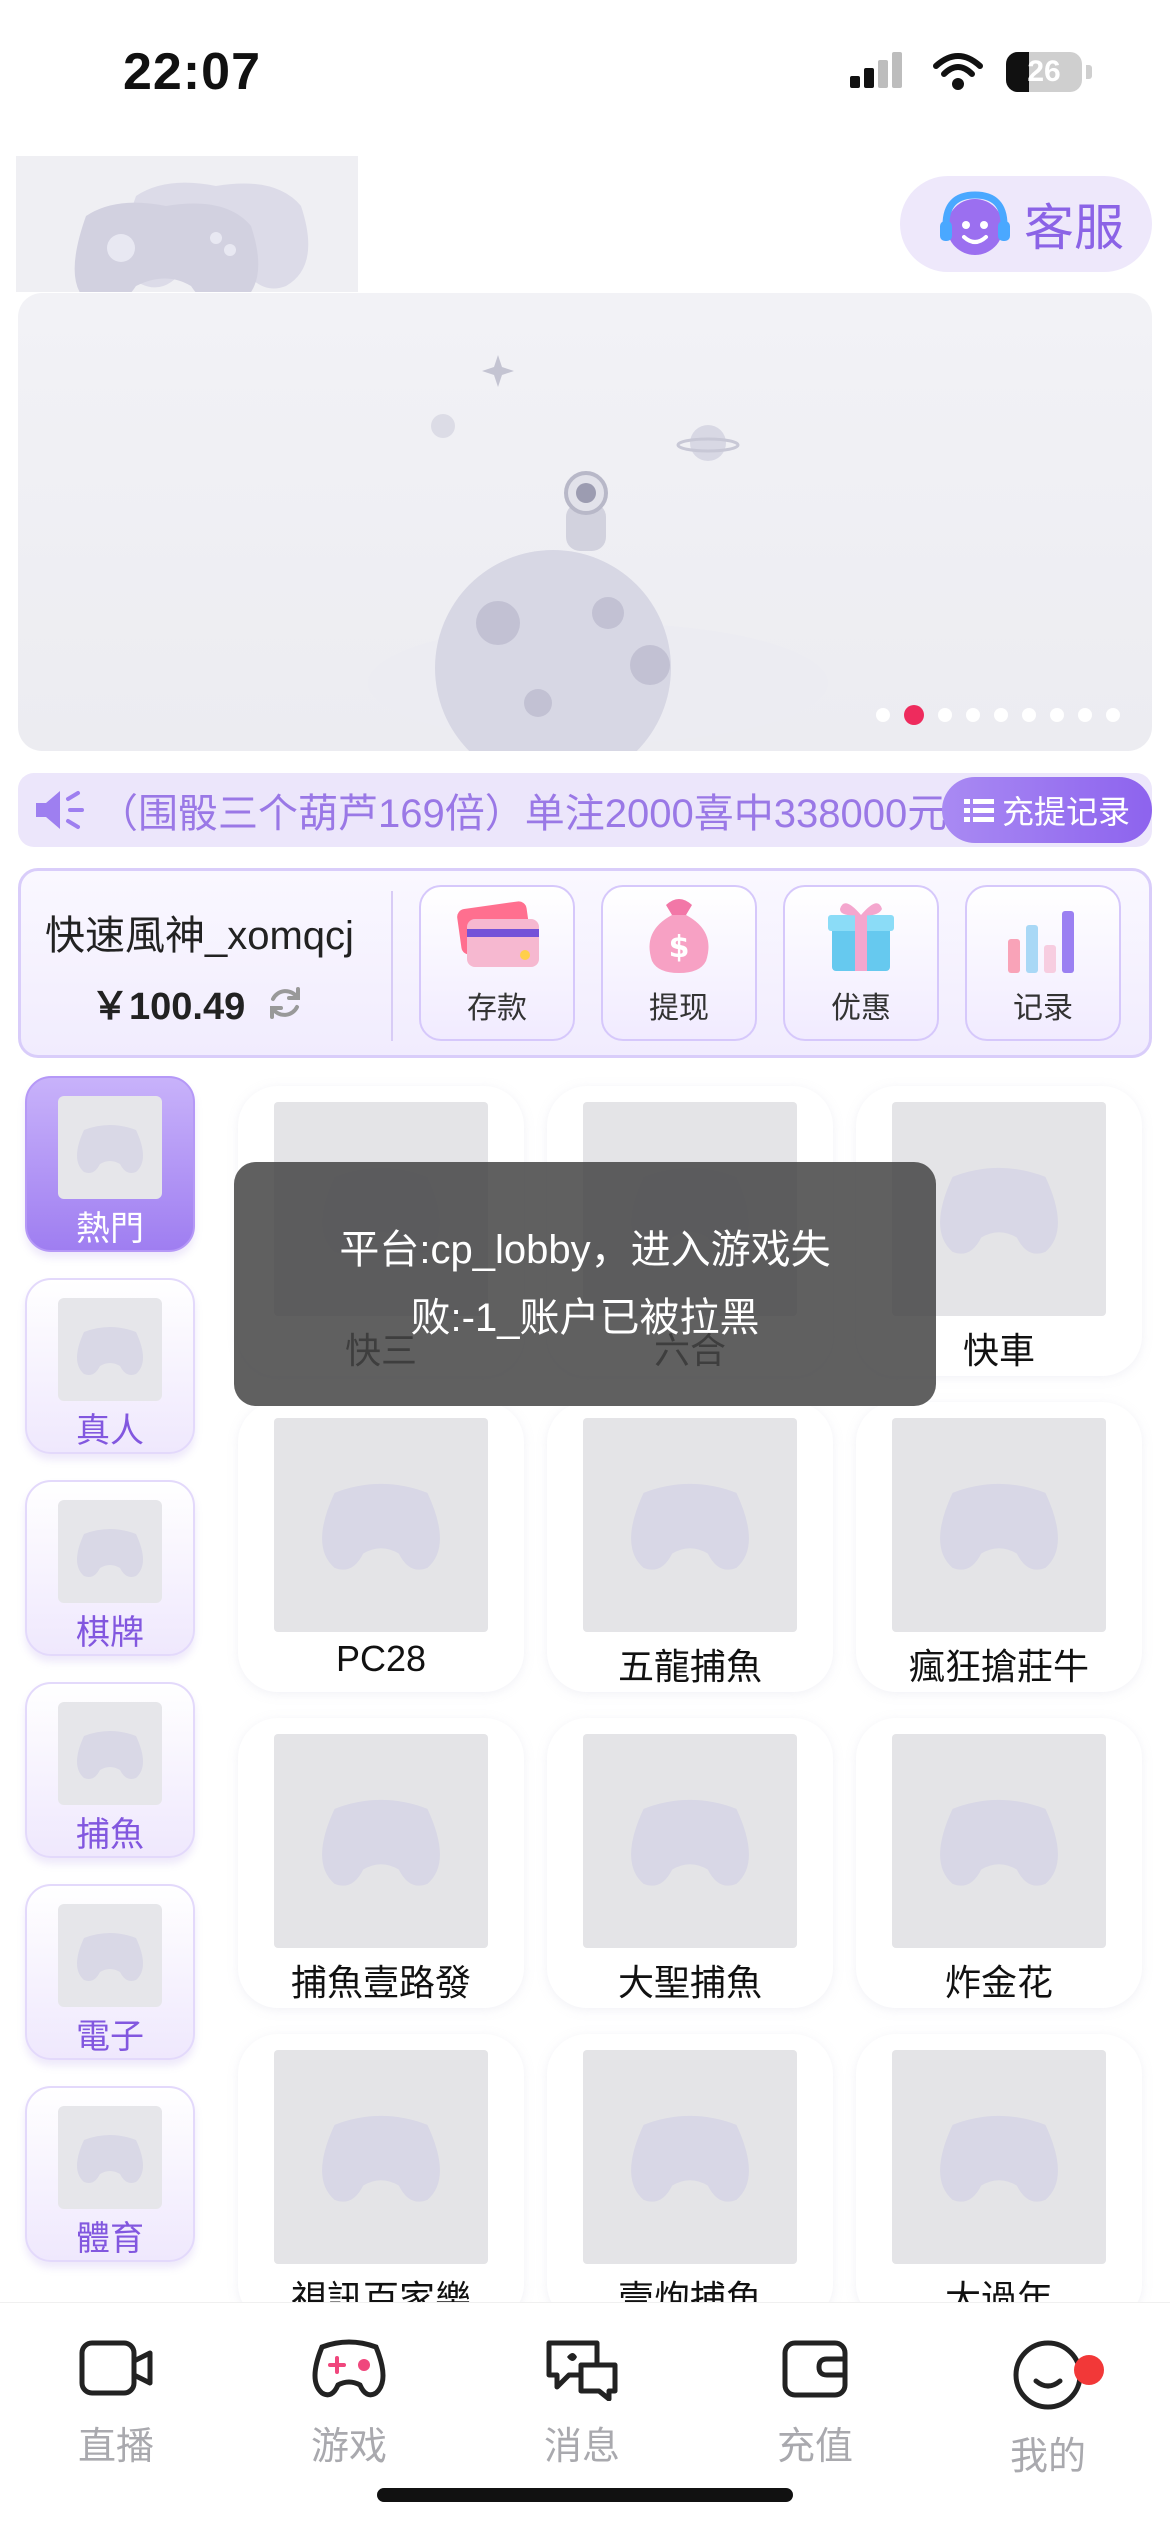  Describe the element at coordinates (58, 810) in the screenshot. I see `speaker-icon` at that location.